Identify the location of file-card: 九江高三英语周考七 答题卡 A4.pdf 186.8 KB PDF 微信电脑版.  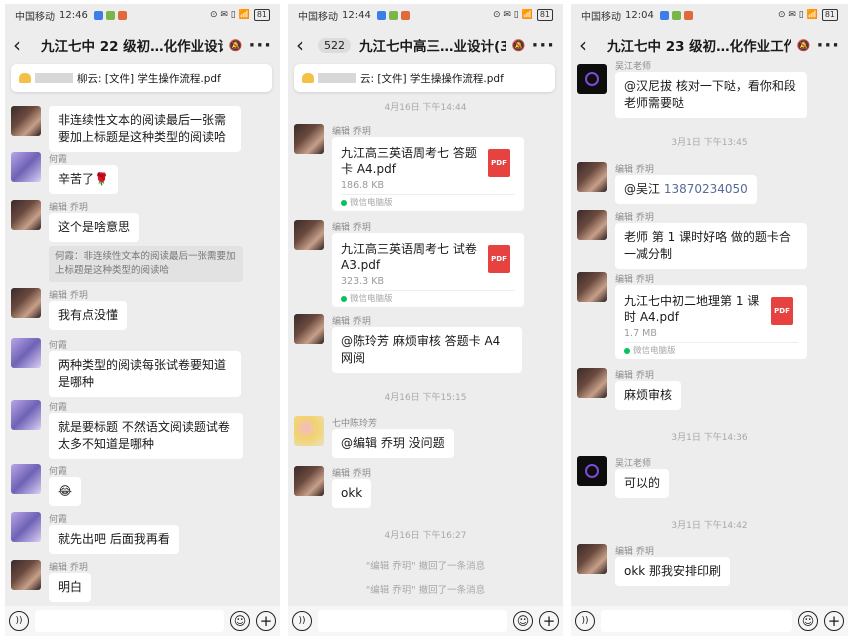
(428, 174).